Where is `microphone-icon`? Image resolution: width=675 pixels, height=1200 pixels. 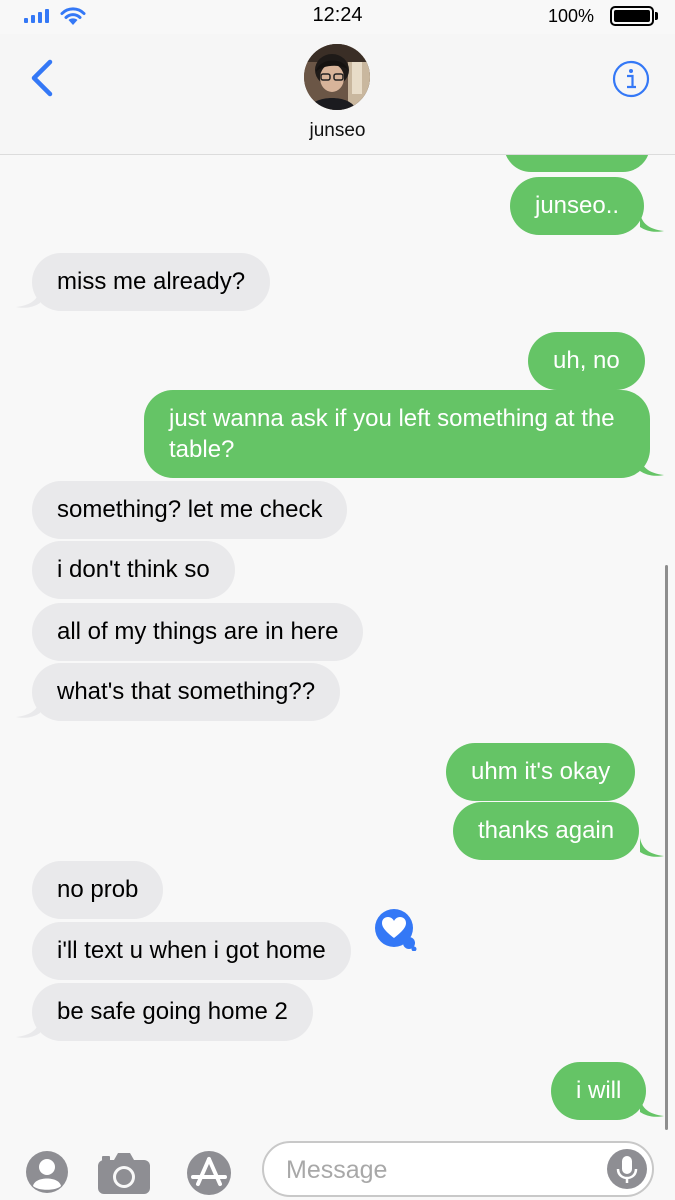
microphone-icon is located at coordinates (627, 1169).